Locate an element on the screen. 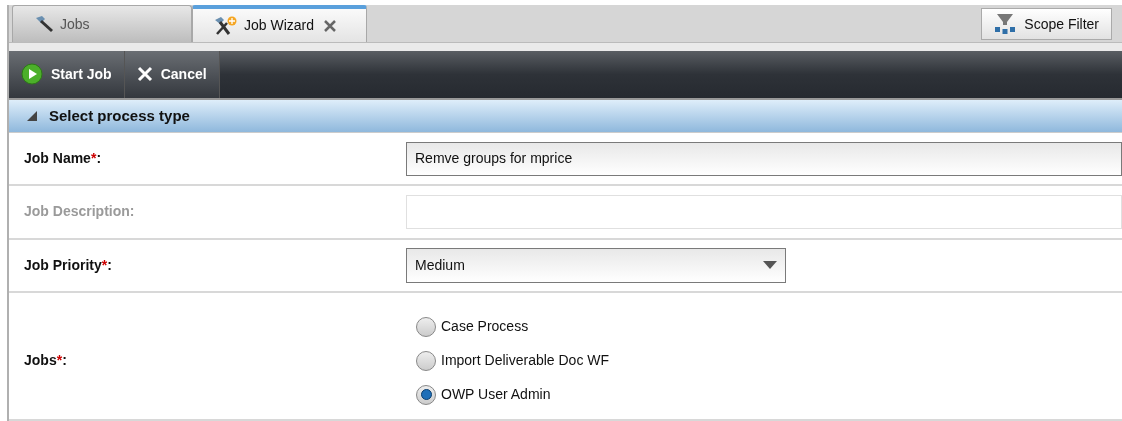 Image resolution: width=1122 pixels, height=421 pixels. priority-dropdown: Medium is located at coordinates (596, 265).